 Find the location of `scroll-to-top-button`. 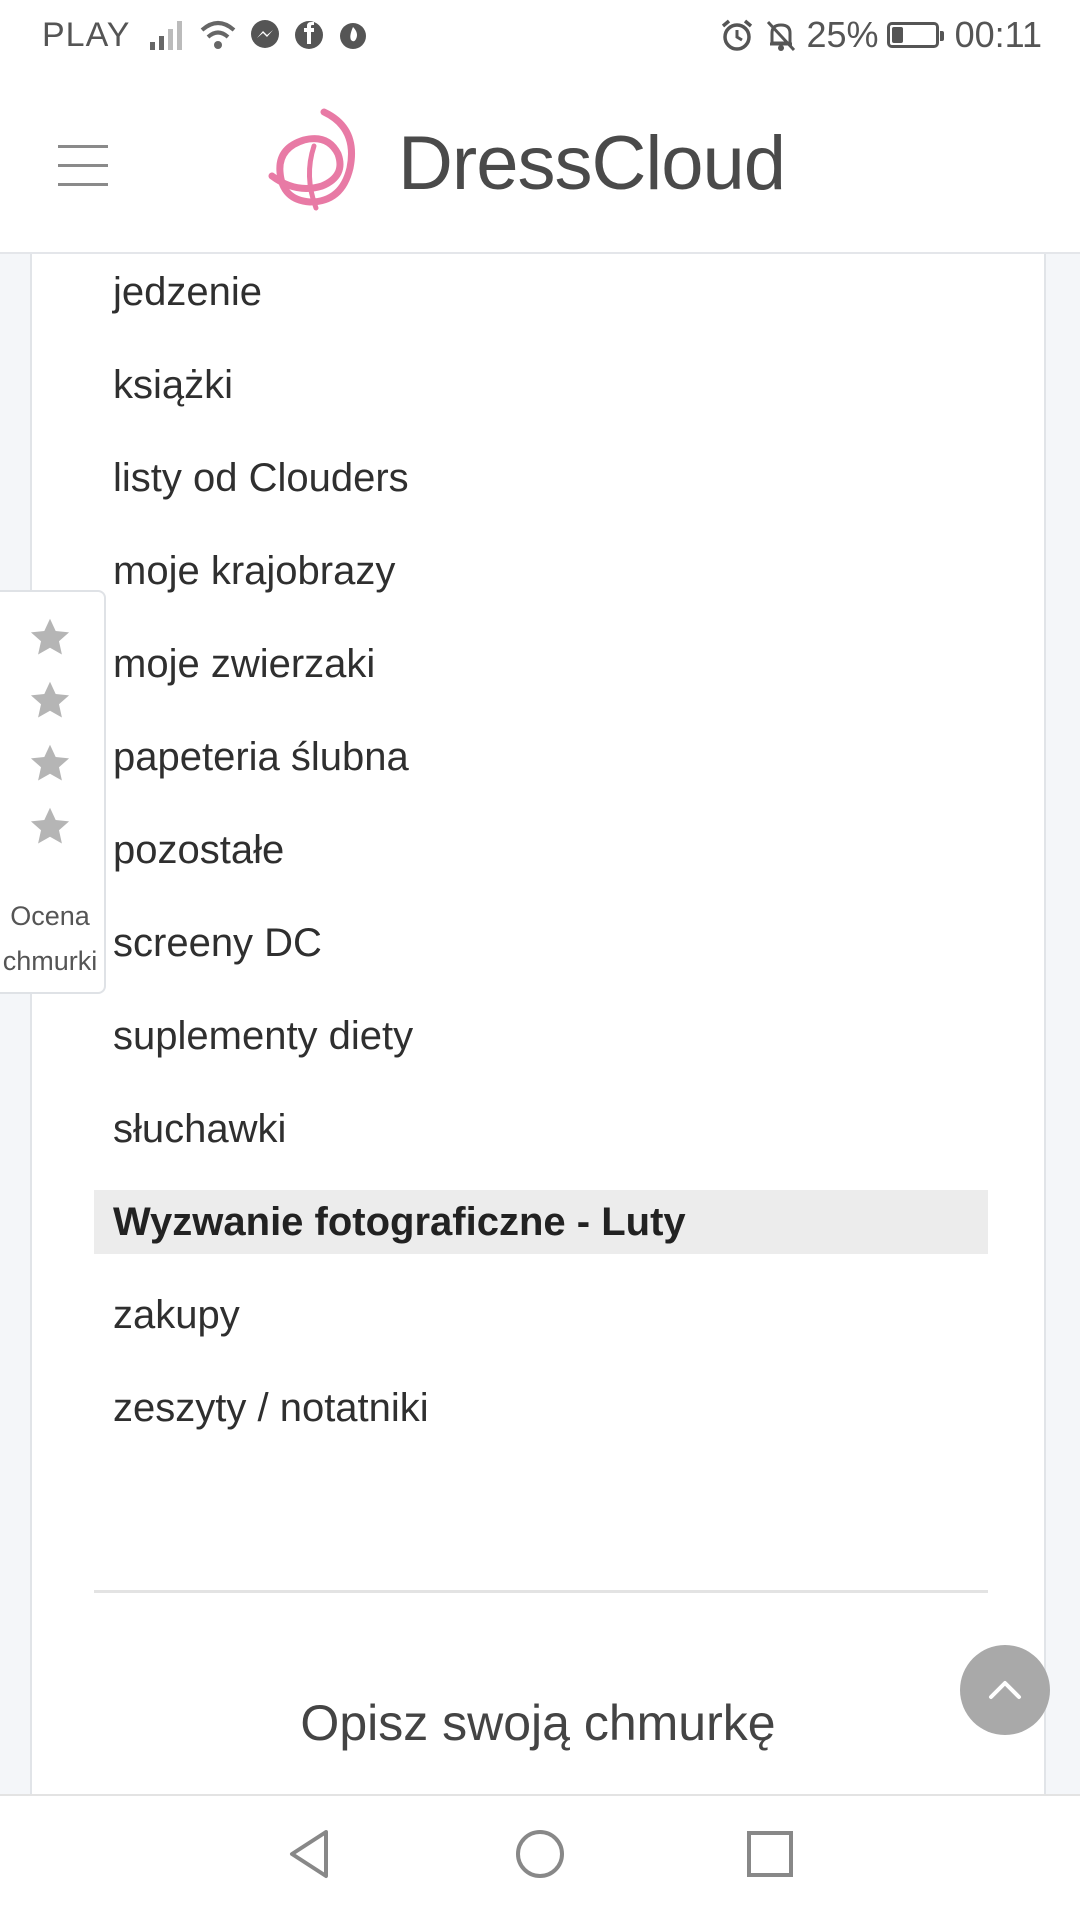

scroll-to-top-button is located at coordinates (1005, 1690).